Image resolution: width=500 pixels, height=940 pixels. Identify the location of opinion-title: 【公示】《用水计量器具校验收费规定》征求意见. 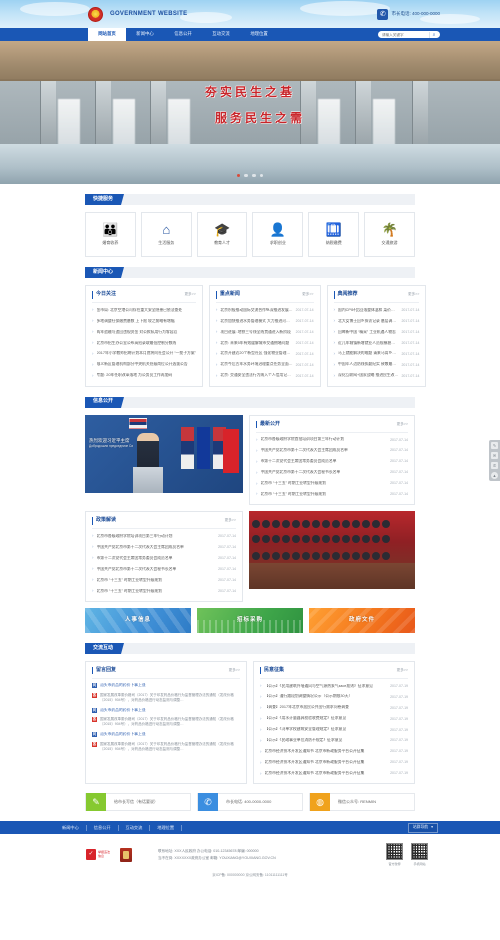
(326, 719).